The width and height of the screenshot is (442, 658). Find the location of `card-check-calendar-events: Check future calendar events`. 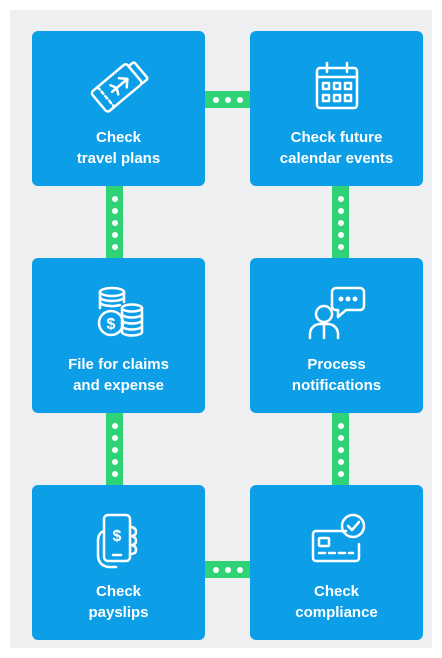

card-check-calendar-events: Check future calendar events is located at coordinates (336, 108).